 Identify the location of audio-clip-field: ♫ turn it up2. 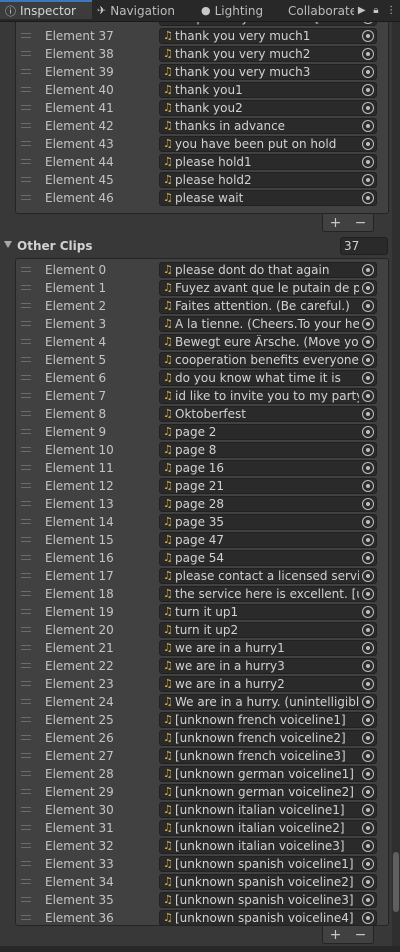
(268, 630).